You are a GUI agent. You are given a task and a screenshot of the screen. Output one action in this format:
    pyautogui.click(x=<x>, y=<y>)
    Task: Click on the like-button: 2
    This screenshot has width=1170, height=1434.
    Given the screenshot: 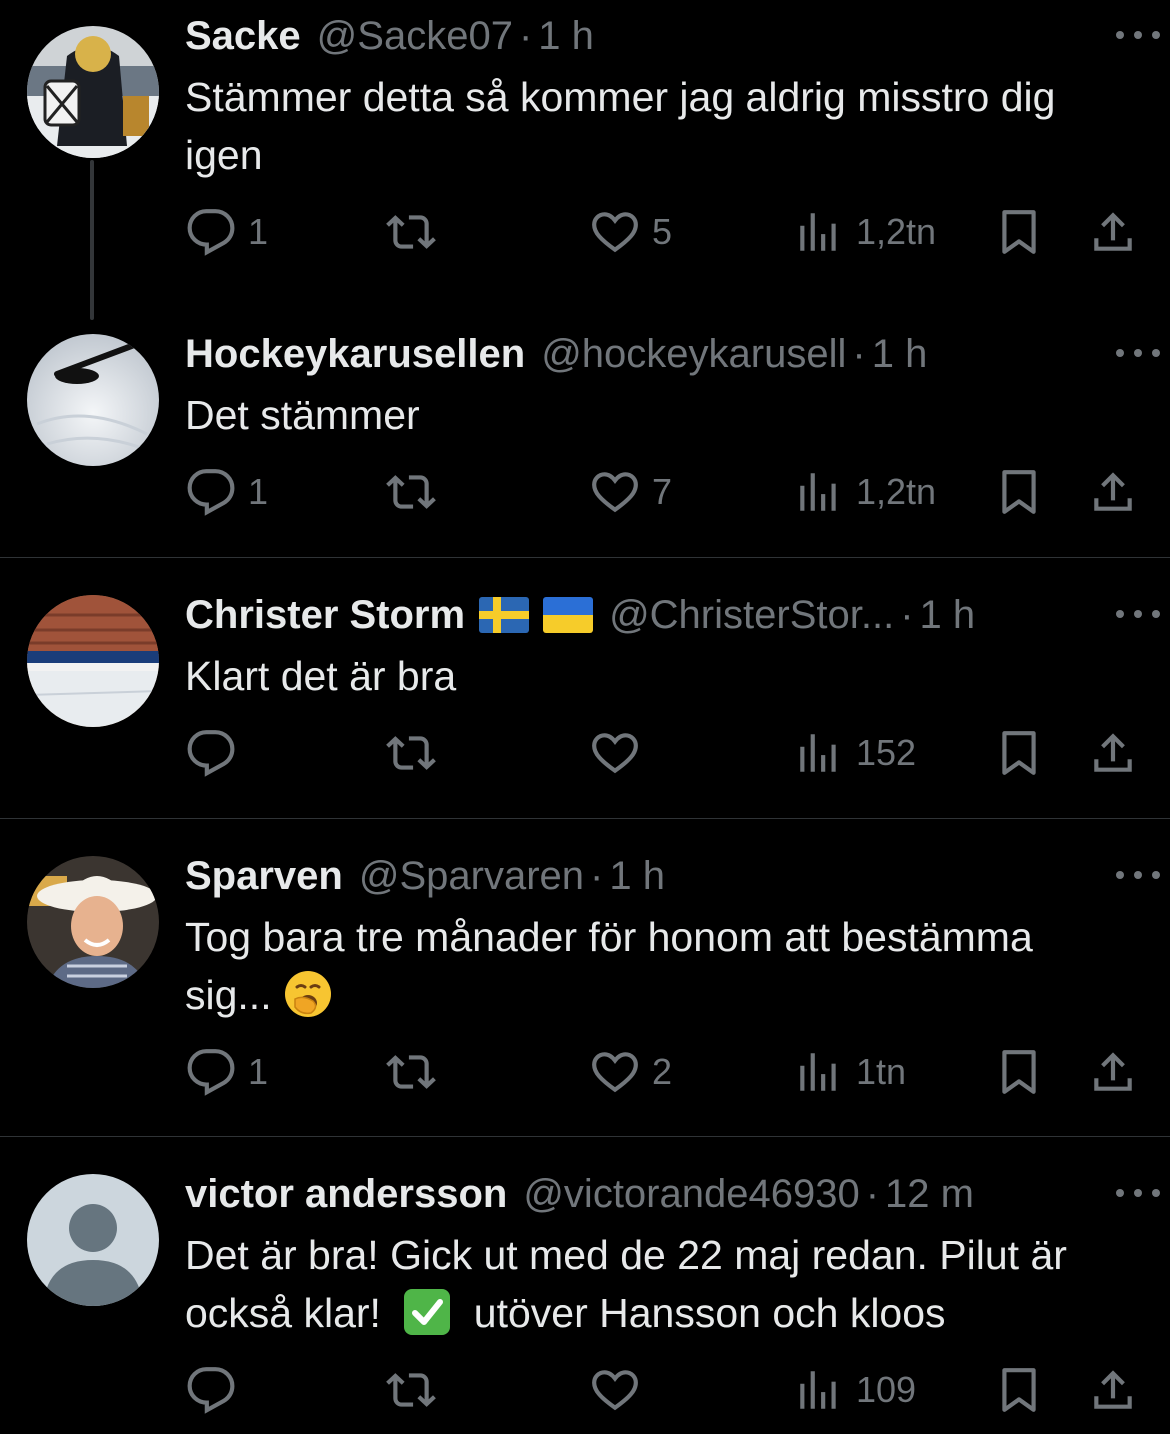 What is the action you would take?
    pyautogui.click(x=631, y=1072)
    